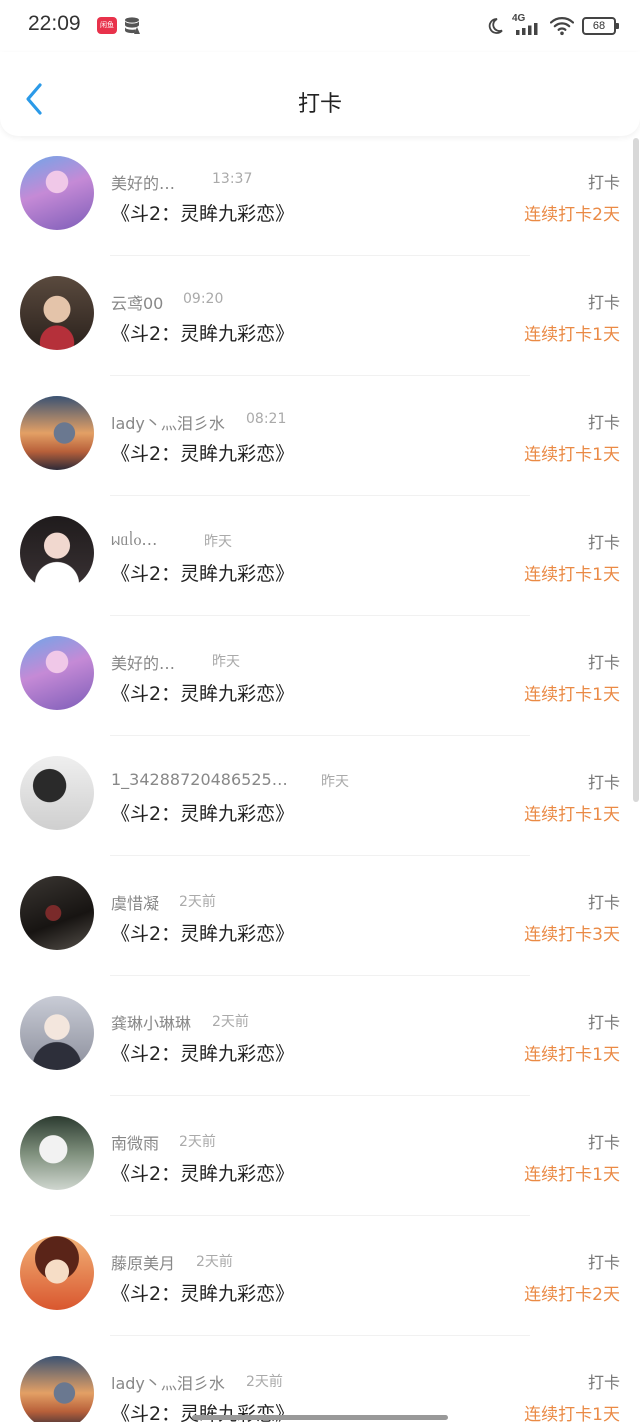 The image size is (640, 1422). Describe the element at coordinates (135, 1142) in the screenshot. I see `user-name: 南微雨` at that location.